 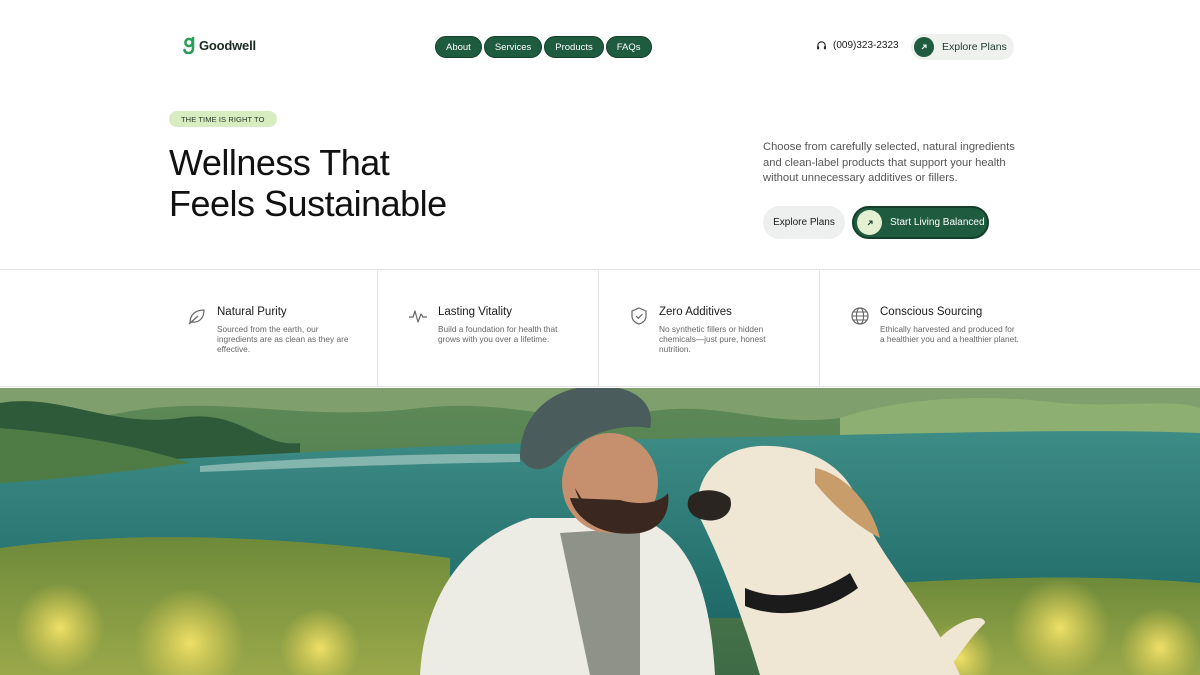 I want to click on globe-icon, so click(x=860, y=316).